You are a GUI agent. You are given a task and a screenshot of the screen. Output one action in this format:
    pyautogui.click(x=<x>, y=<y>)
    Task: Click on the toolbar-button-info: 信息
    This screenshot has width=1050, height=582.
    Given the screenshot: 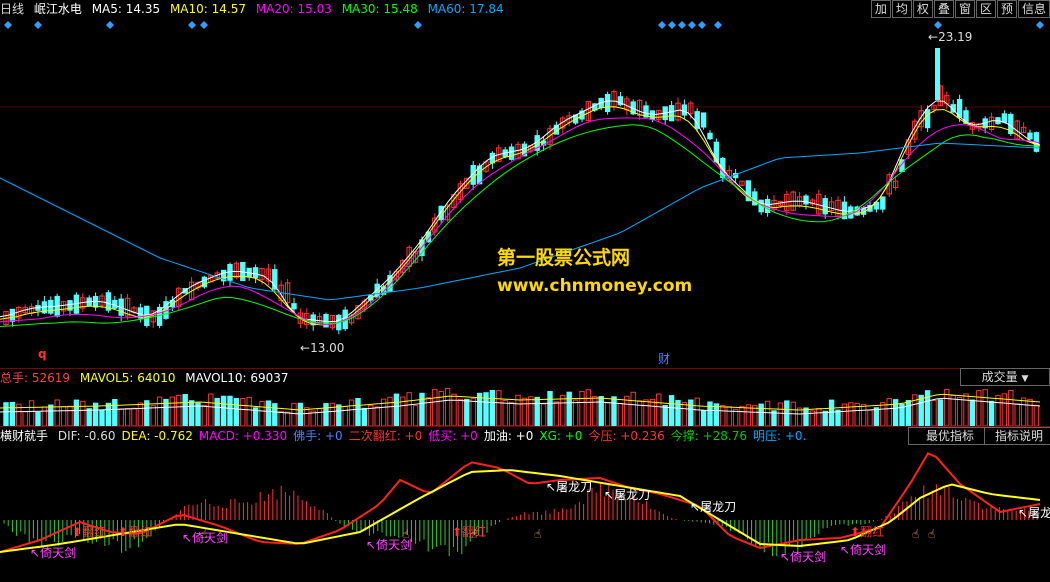 What is the action you would take?
    pyautogui.click(x=1033, y=9)
    